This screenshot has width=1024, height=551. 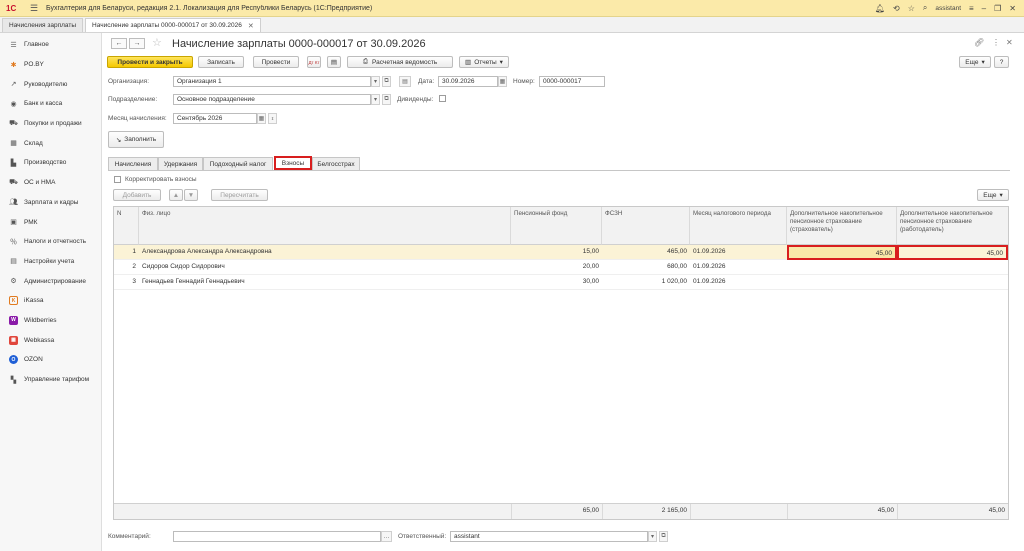 I want to click on close-tab-icon: ✕, so click(x=251, y=26).